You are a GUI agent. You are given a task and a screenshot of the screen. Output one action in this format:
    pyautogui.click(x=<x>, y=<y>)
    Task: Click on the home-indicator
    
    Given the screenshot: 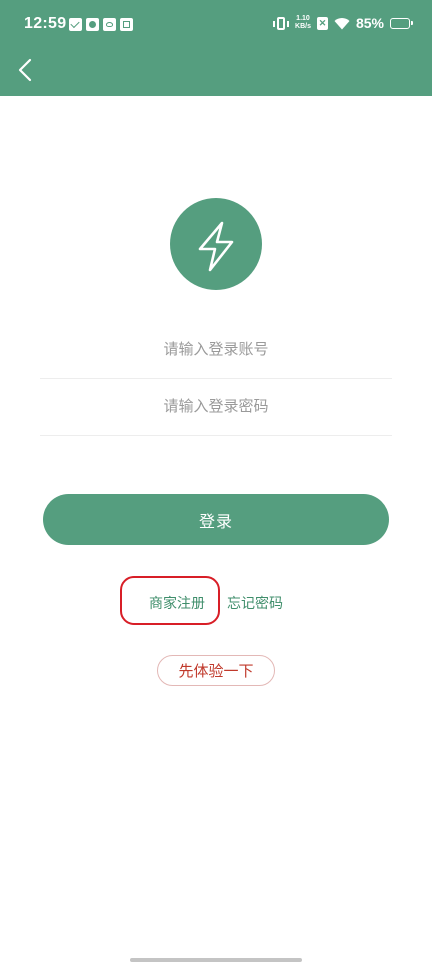 What is the action you would take?
    pyautogui.click(x=216, y=960)
    